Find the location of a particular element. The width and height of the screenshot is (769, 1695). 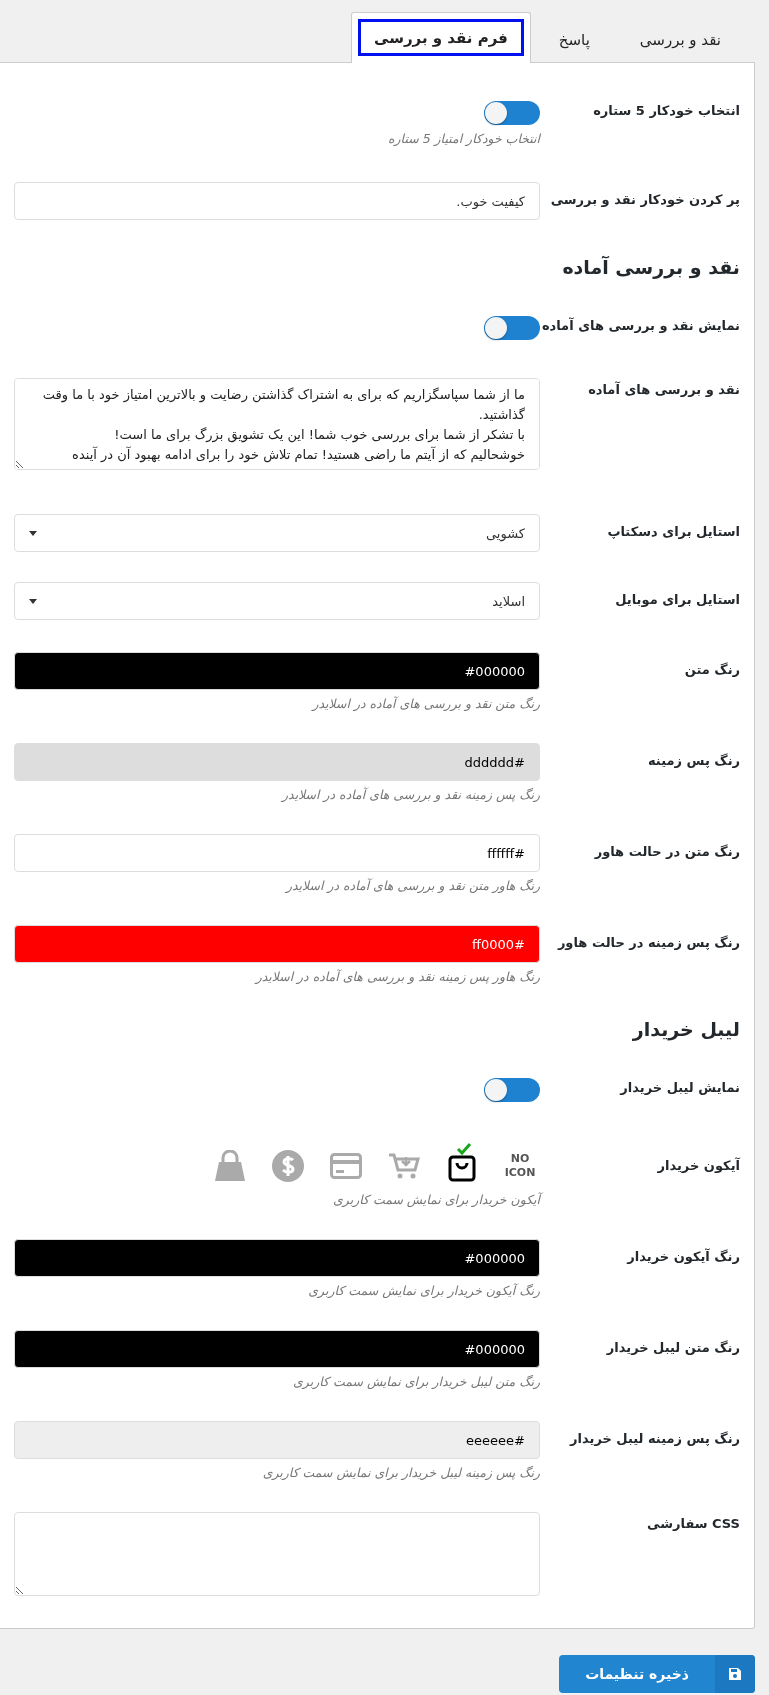

field-label: رنگ آیکون خریدار is located at coordinates (682, 1256).